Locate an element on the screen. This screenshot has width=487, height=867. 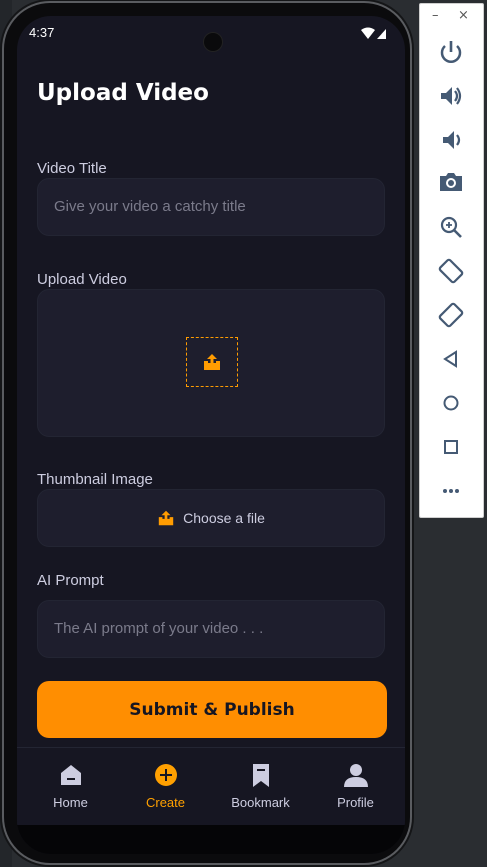
thumbnail-upload-button: Choose a file is located at coordinates (211, 518).